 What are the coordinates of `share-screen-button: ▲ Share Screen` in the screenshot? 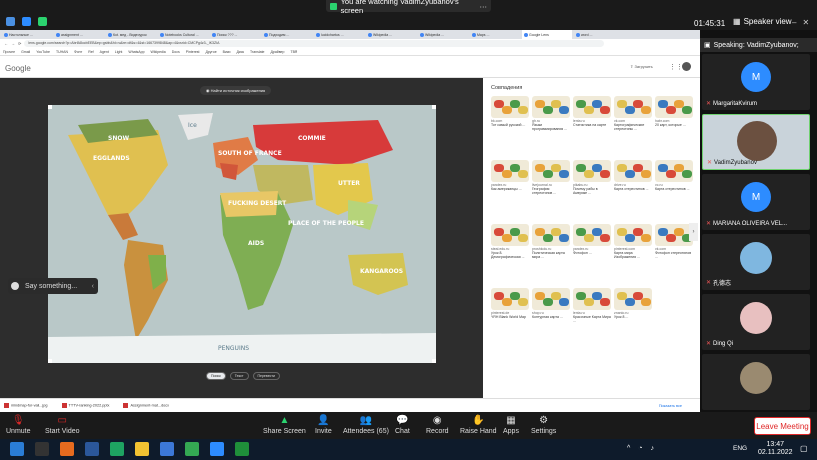 It's located at (284, 425).